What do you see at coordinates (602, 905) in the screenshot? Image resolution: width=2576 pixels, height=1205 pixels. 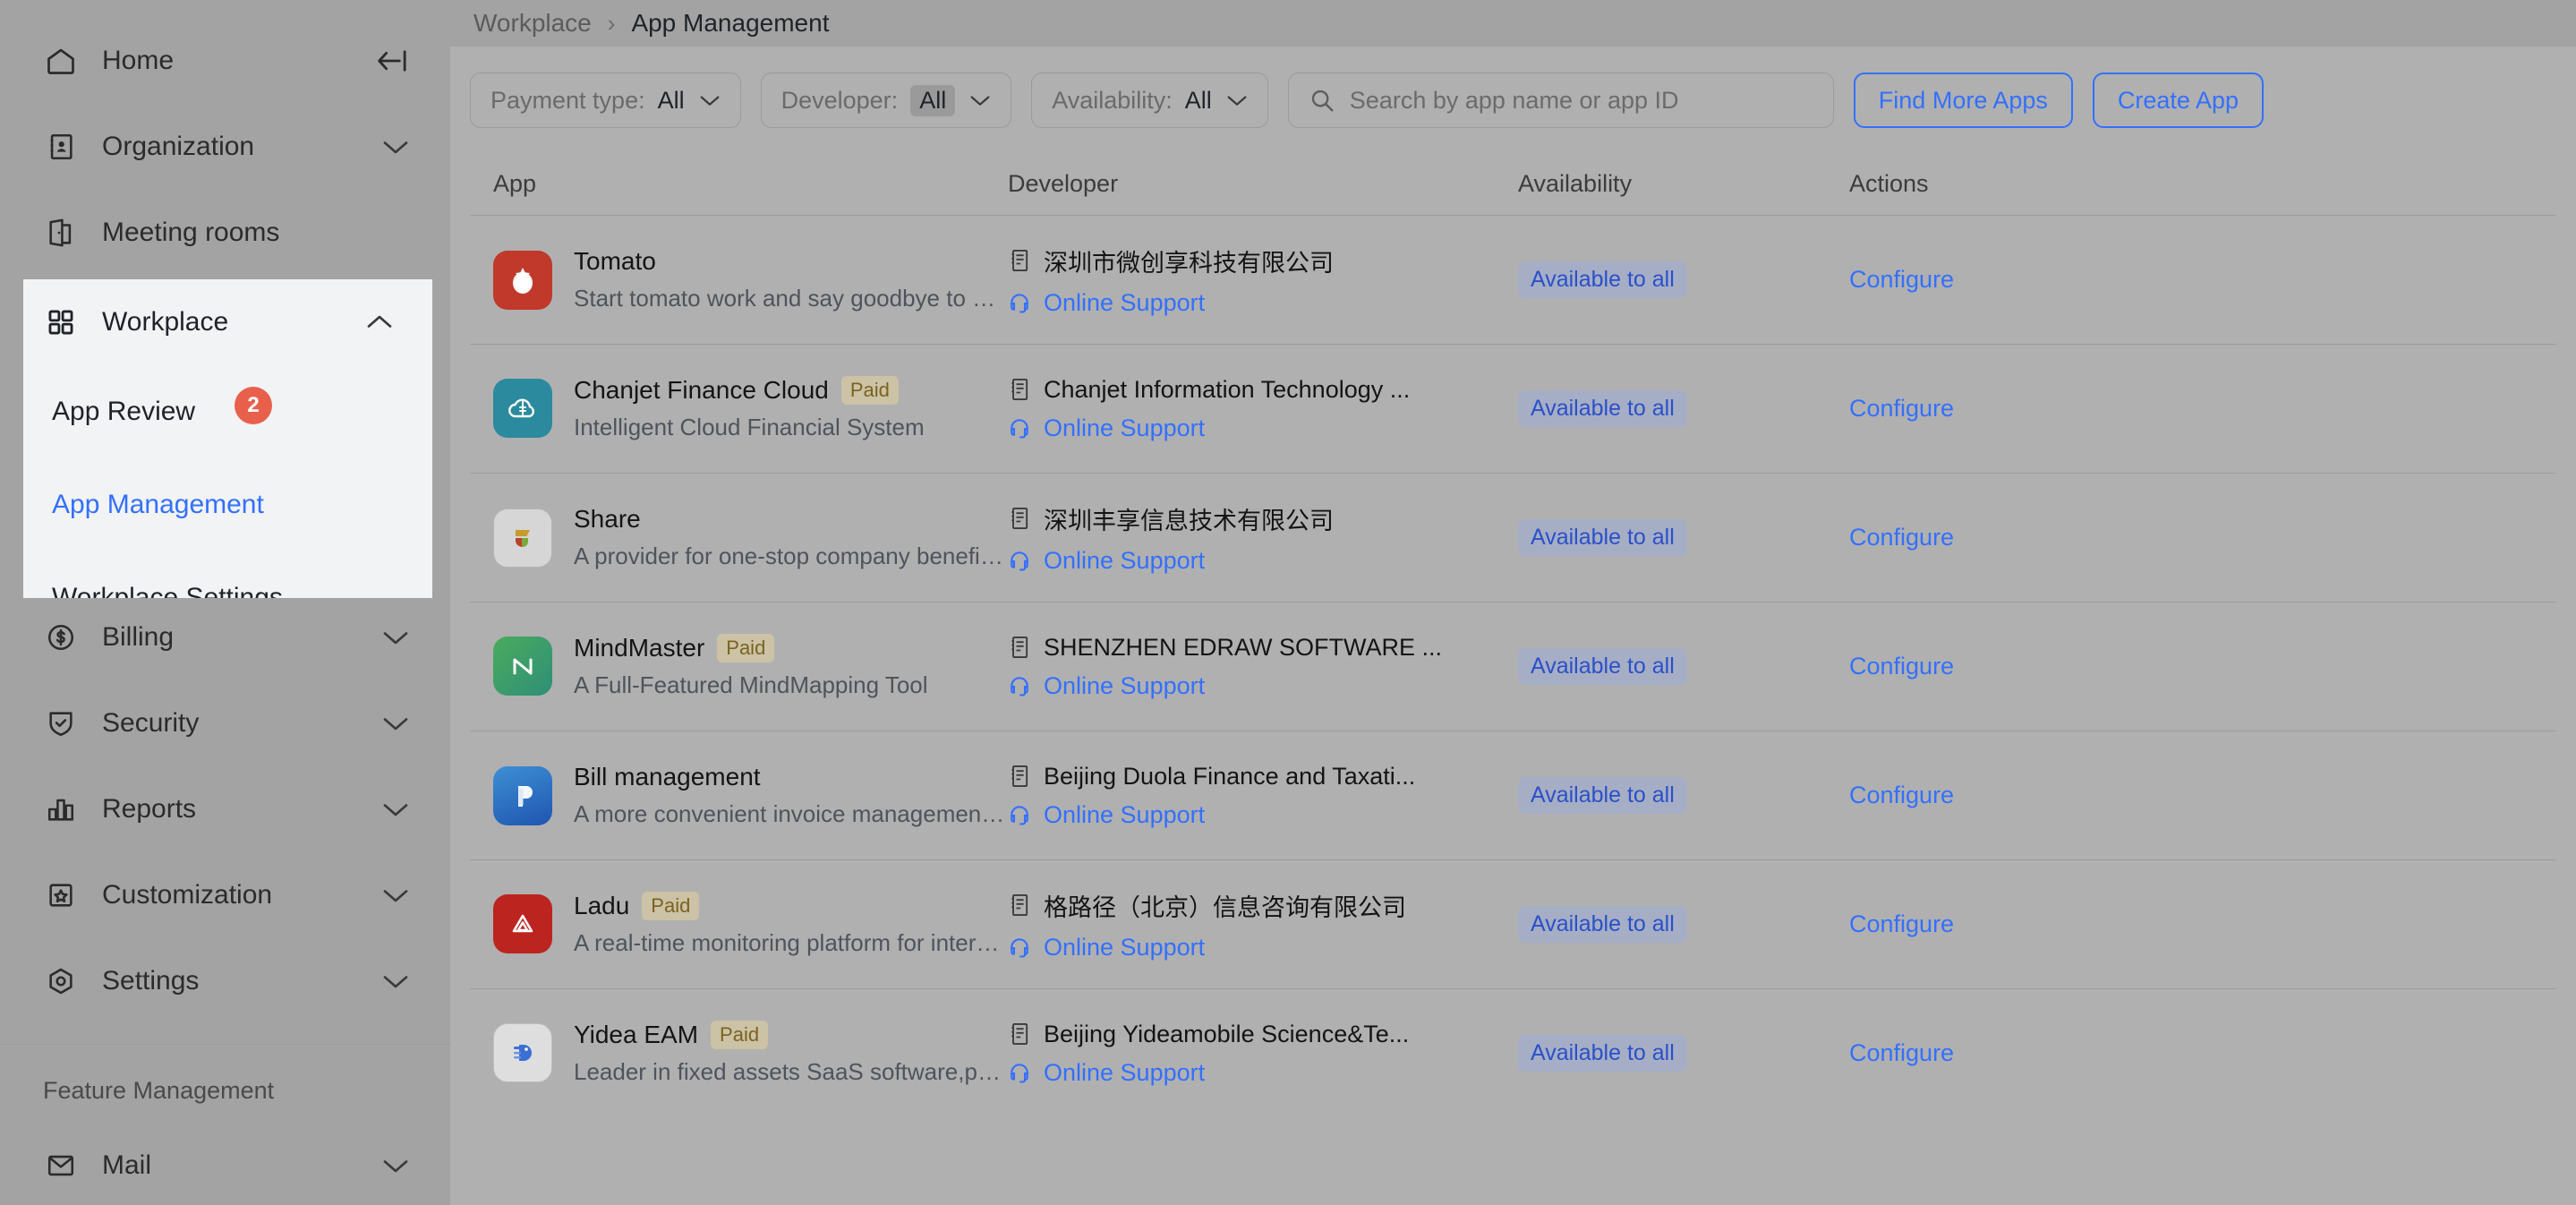 I see `app-name: Ladu` at bounding box center [602, 905].